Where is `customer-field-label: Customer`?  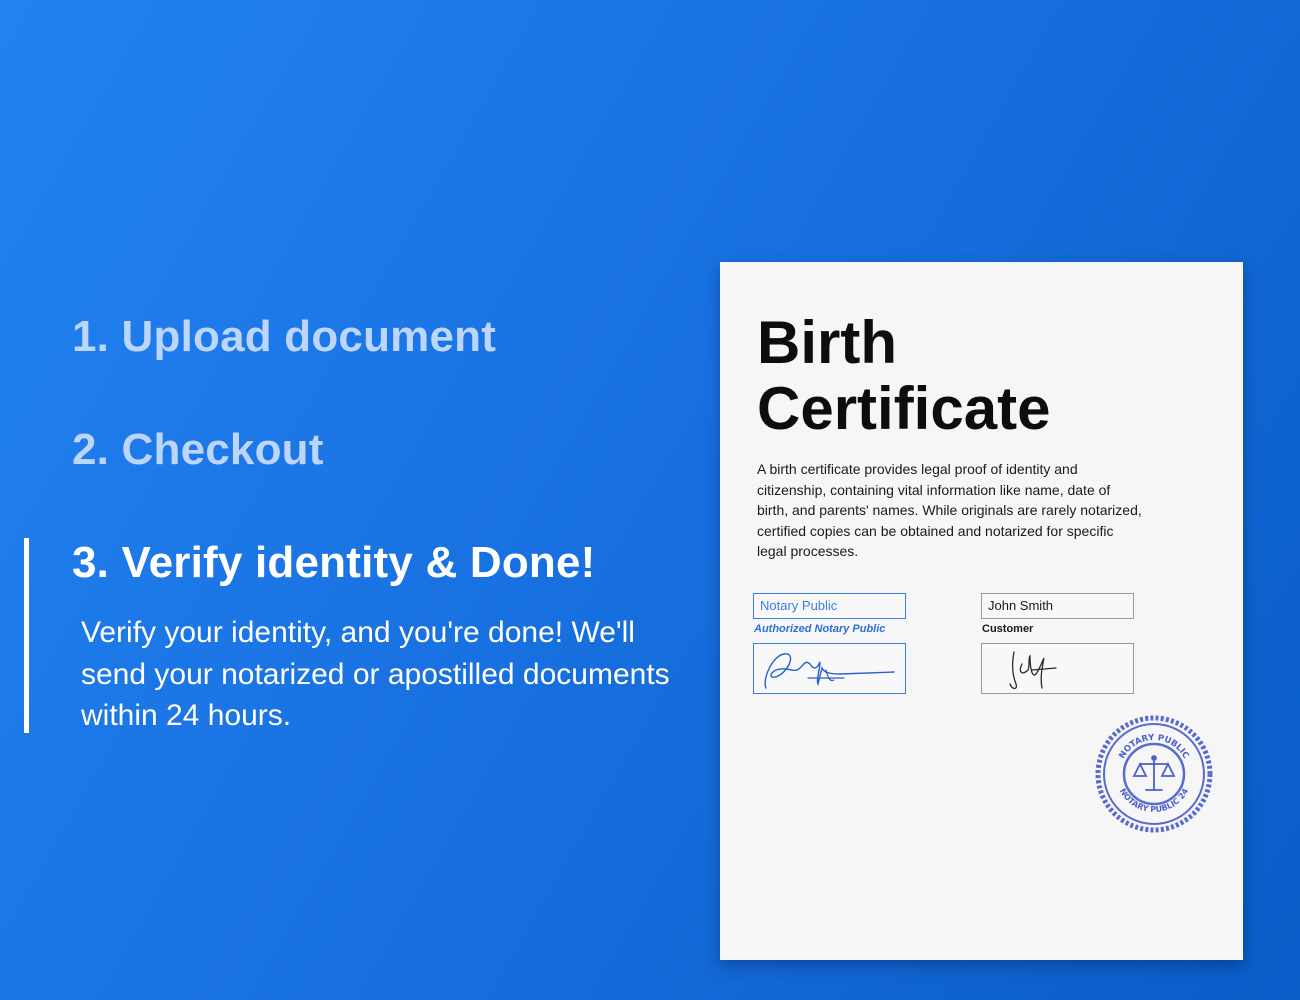 customer-field-label: Customer is located at coordinates (1008, 629).